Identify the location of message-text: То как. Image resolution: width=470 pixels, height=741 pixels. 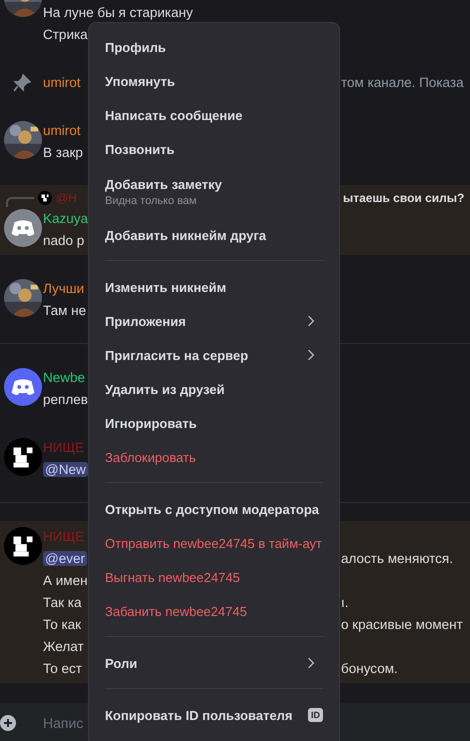
(62, 624).